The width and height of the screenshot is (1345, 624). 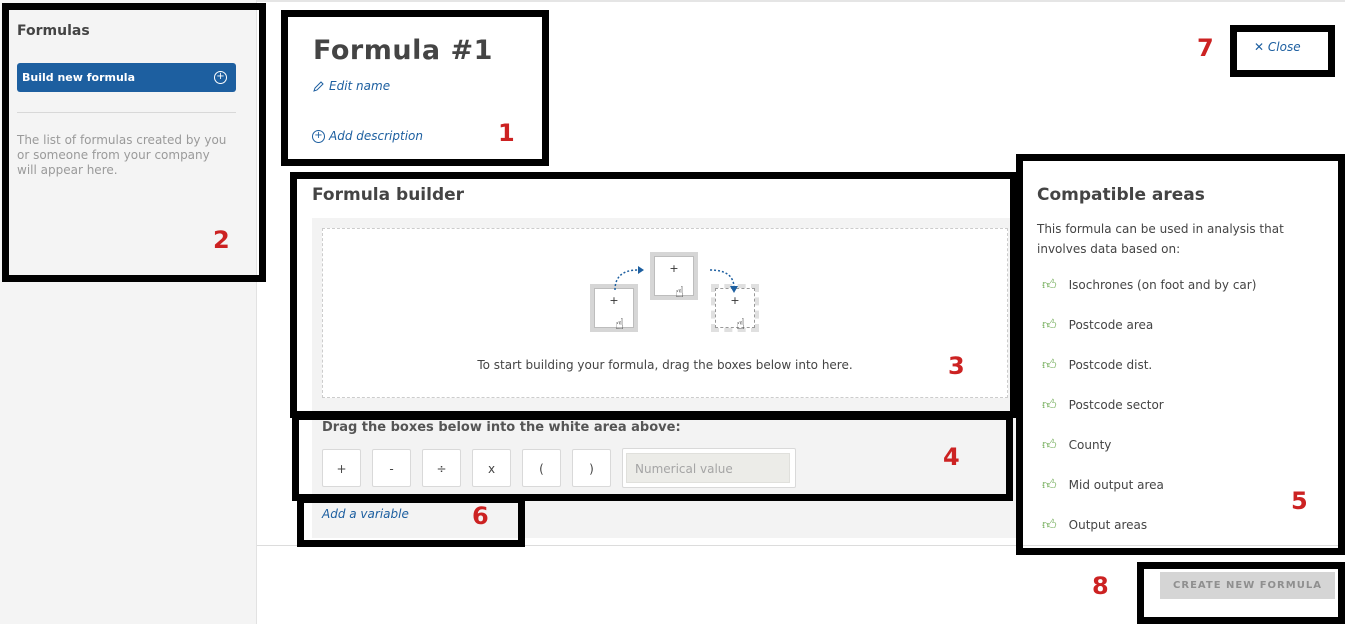 I want to click on annotation-number-4: 4, so click(x=951, y=457).